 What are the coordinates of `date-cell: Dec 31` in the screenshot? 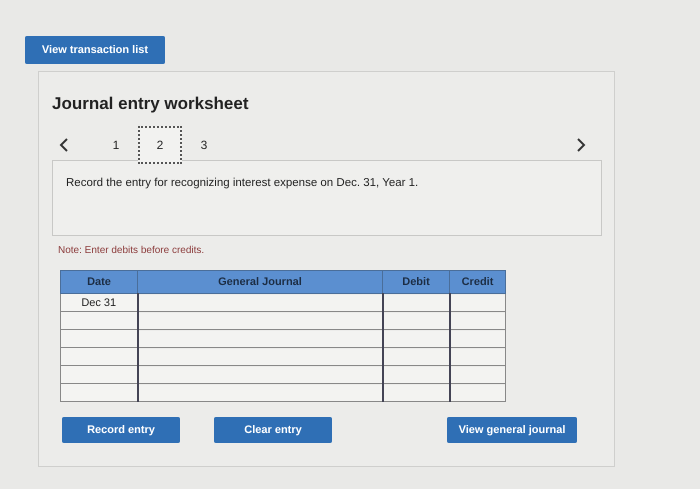 It's located at (99, 303).